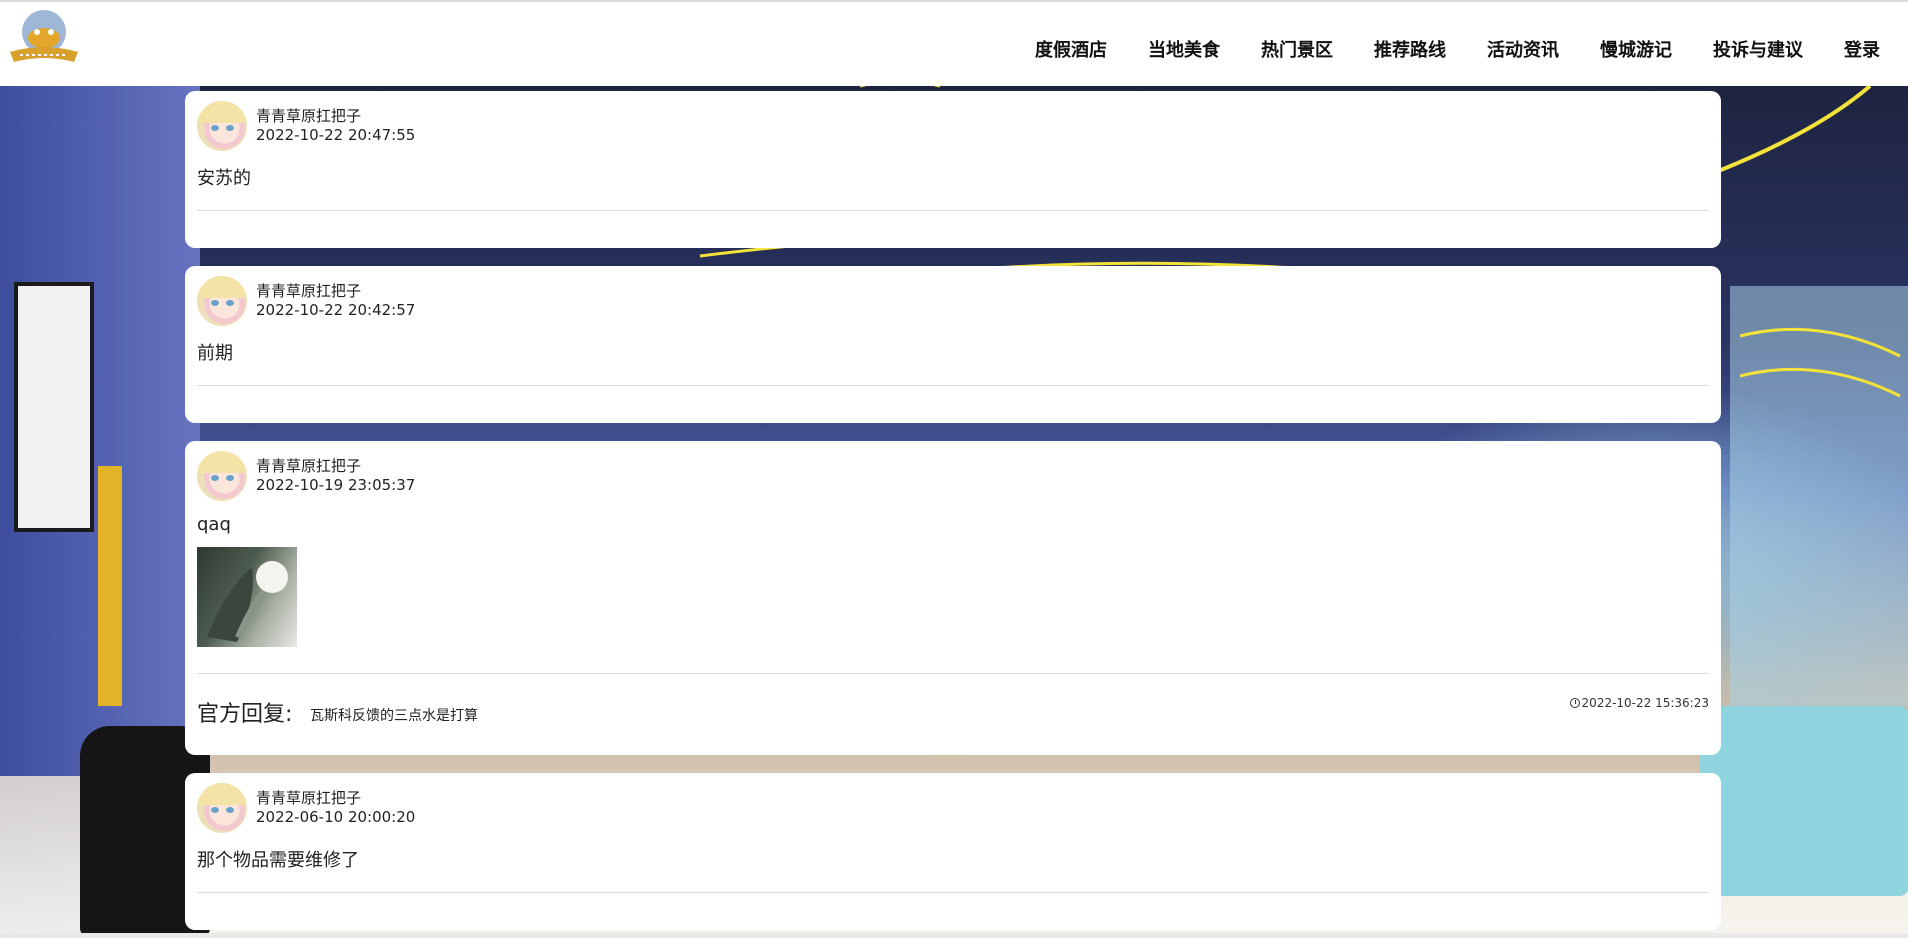 The height and width of the screenshot is (938, 1908). What do you see at coordinates (215, 353) in the screenshot?
I see `post-content: 前期` at bounding box center [215, 353].